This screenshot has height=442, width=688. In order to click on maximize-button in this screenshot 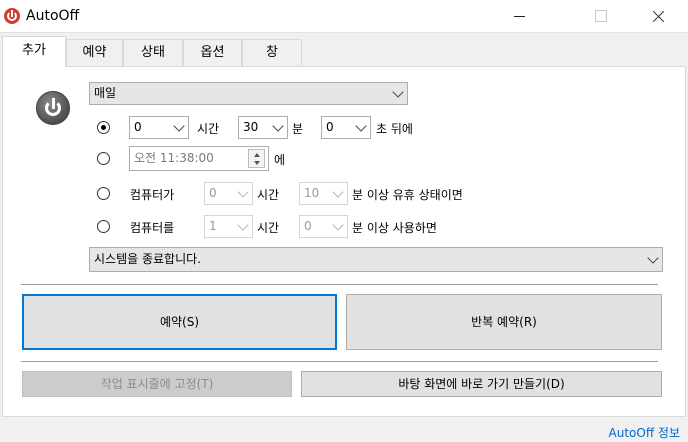, I will do `click(601, 16)`.